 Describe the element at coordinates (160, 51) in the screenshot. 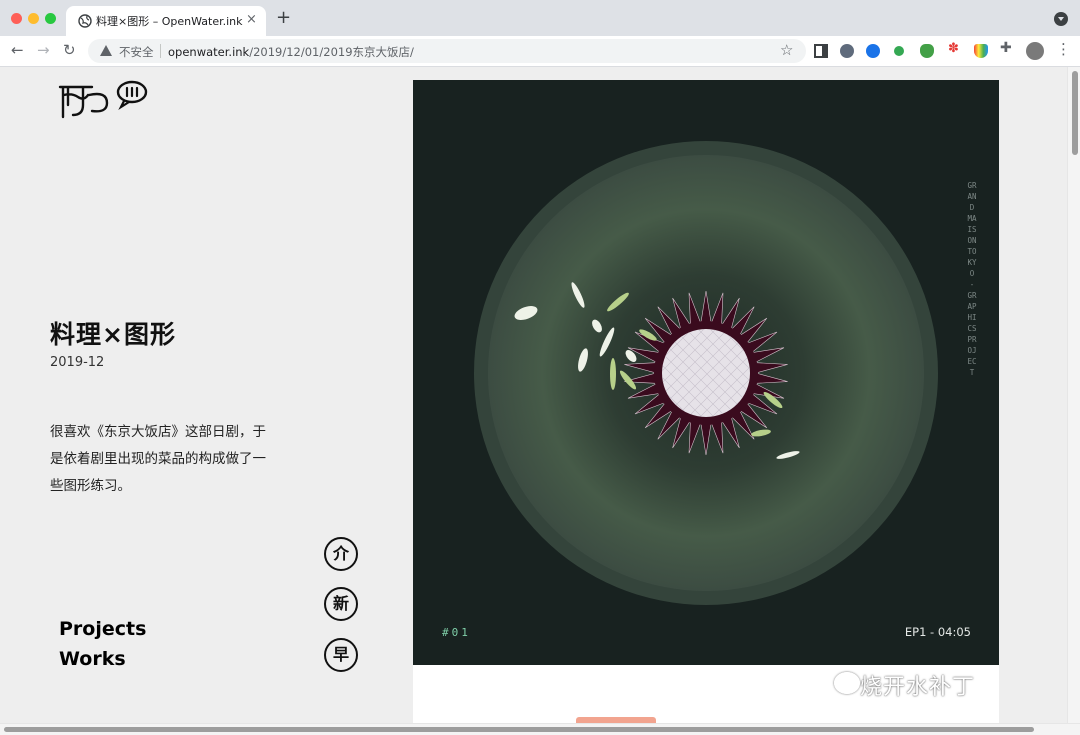

I see `omnibox-divider` at that location.